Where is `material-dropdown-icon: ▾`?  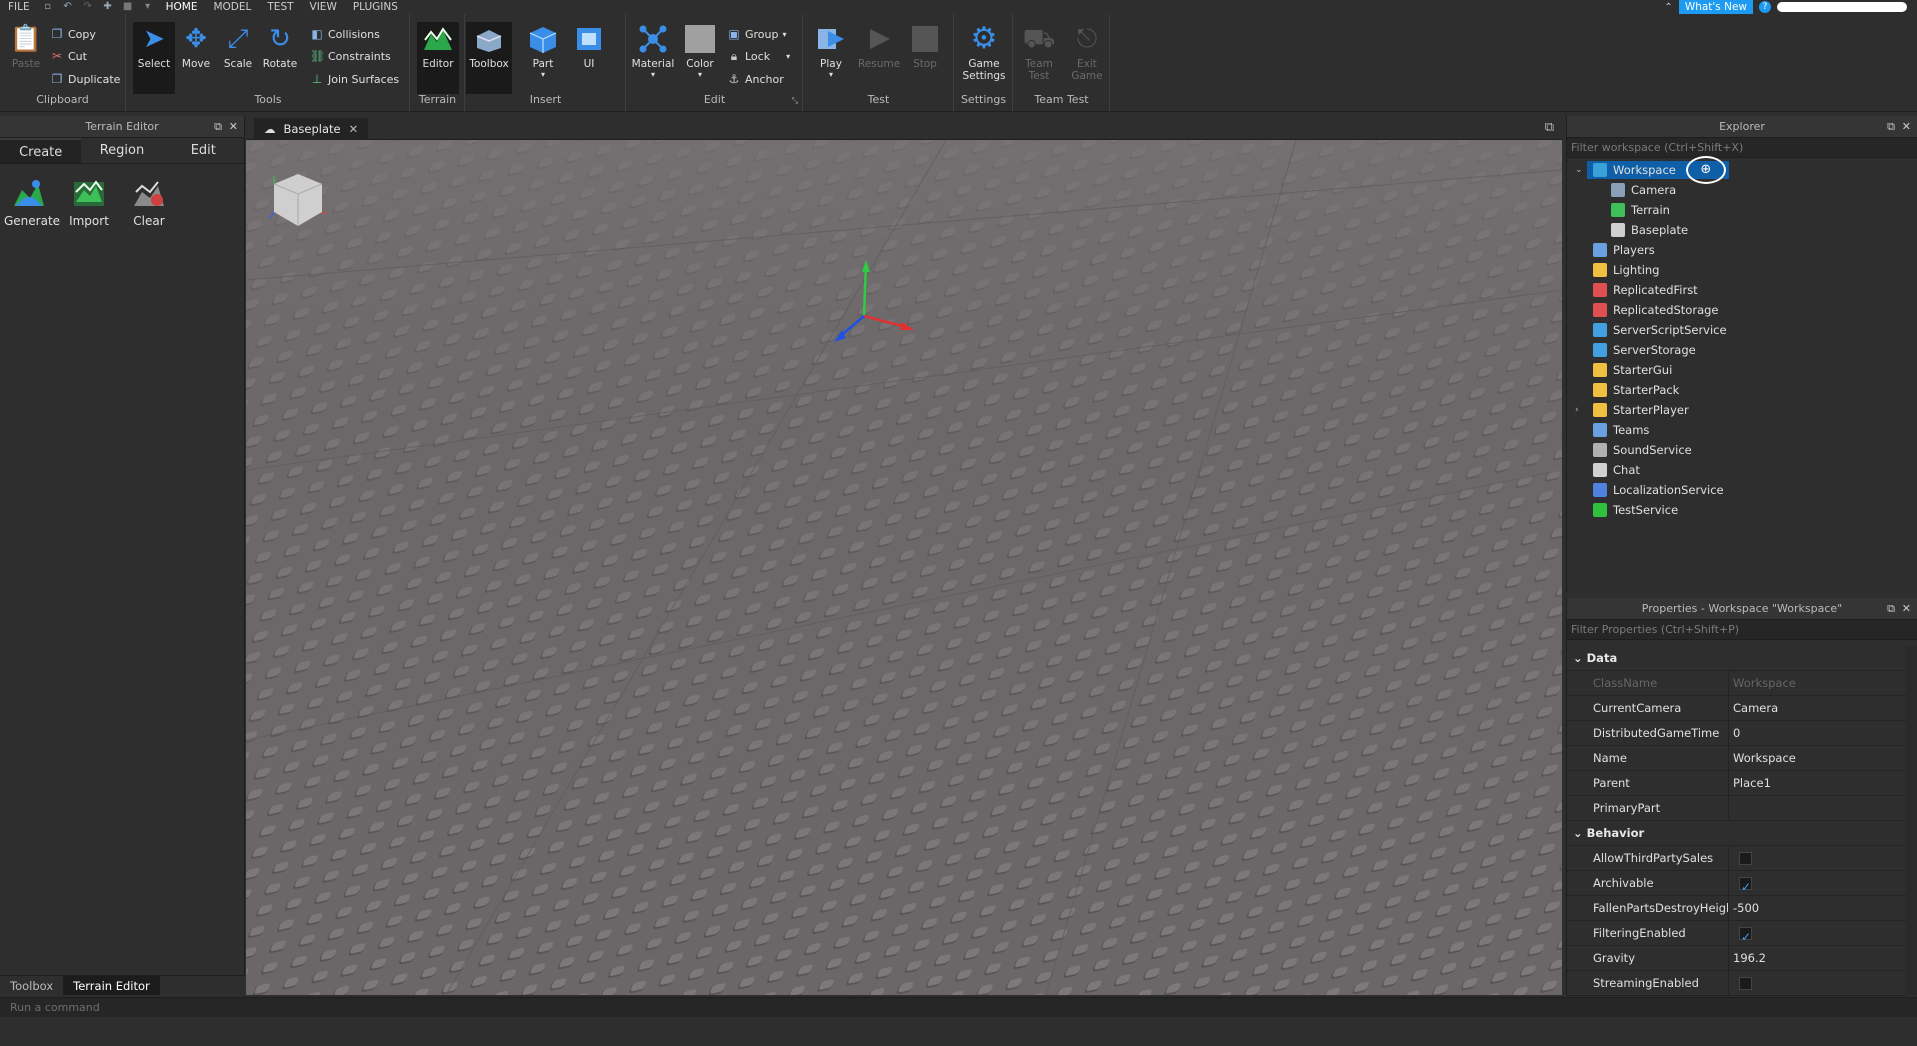 material-dropdown-icon: ▾ is located at coordinates (653, 74).